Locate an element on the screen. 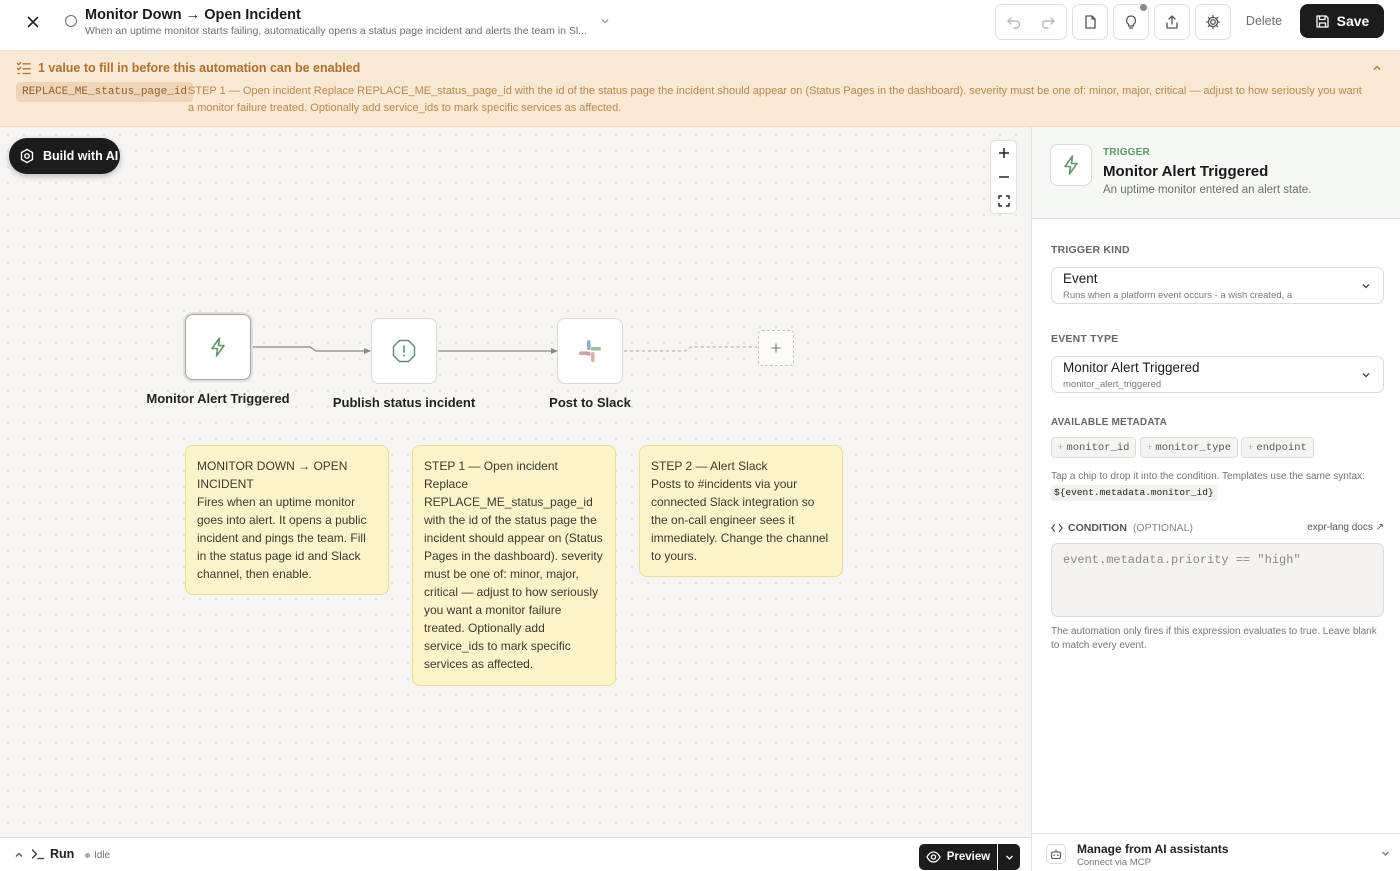 The width and height of the screenshot is (1400, 871). run-button: Run is located at coordinates (52, 854).